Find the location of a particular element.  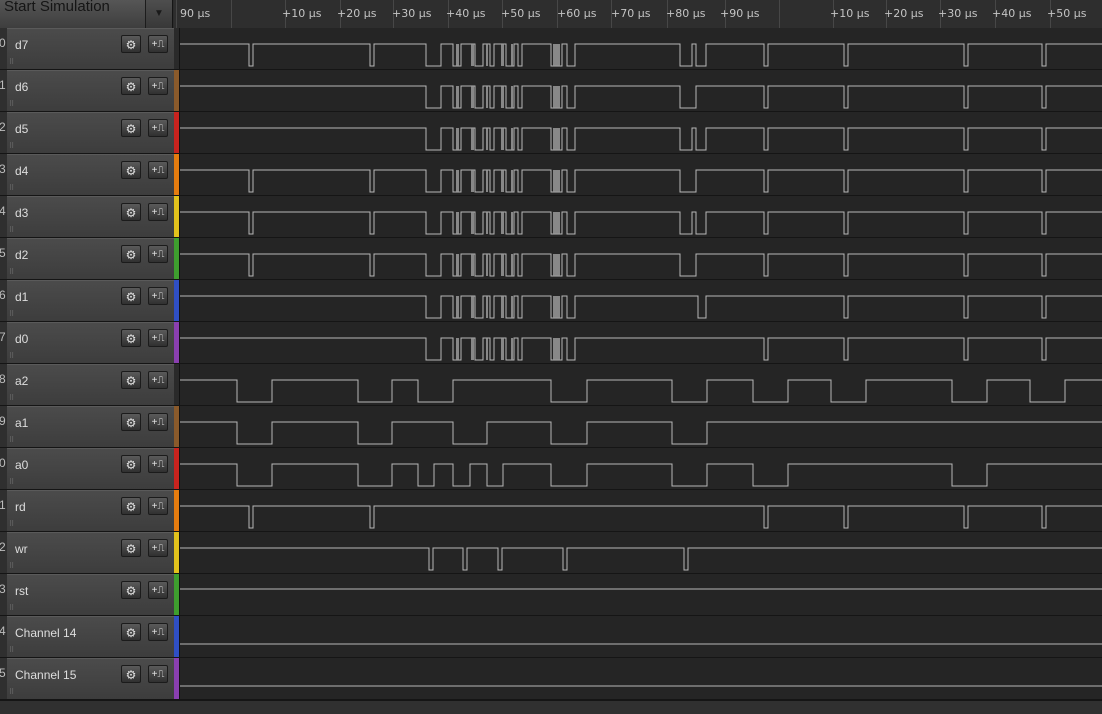

channel-header: d0 ⠿ ⚙ +⎍ is located at coordinates (90, 342).